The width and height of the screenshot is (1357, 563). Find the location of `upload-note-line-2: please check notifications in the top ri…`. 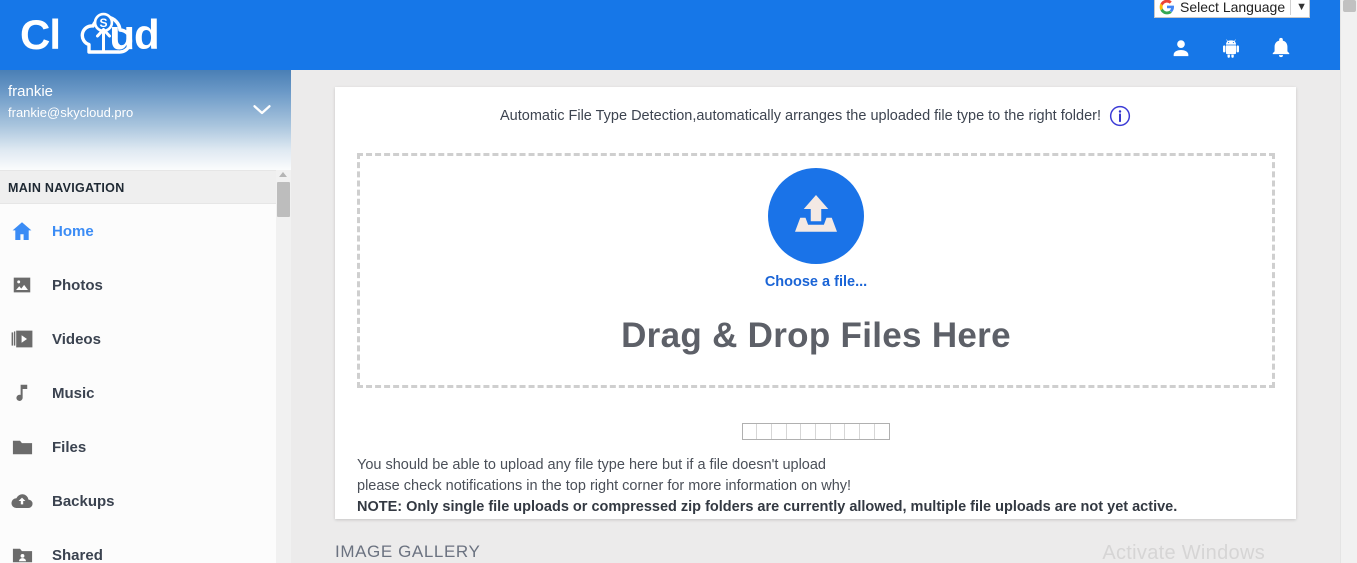

upload-note-line-2: please check notifications in the top ri… is located at coordinates (604, 486).